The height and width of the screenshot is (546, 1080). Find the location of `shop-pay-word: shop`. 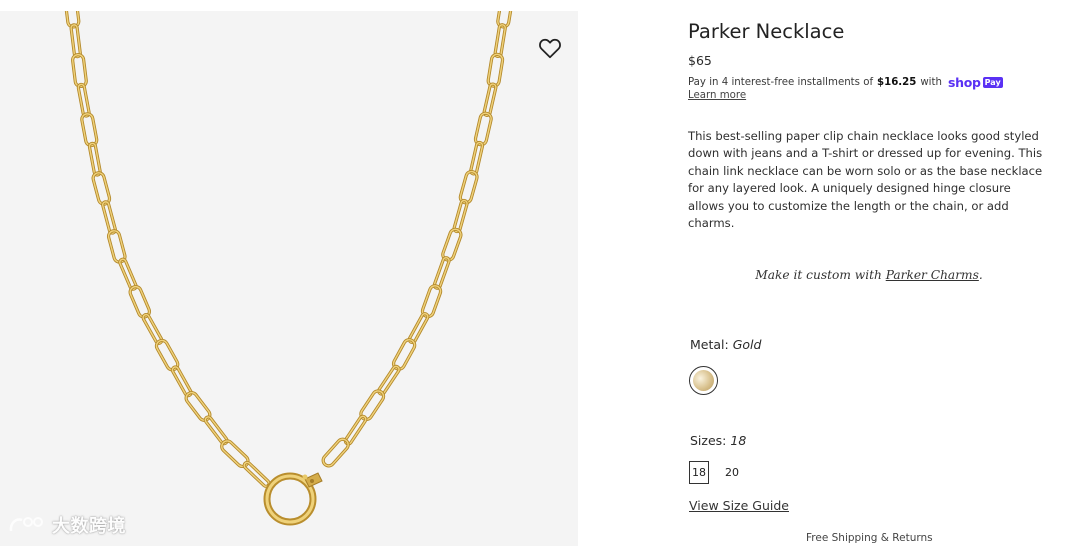

shop-pay-word: shop is located at coordinates (964, 82).